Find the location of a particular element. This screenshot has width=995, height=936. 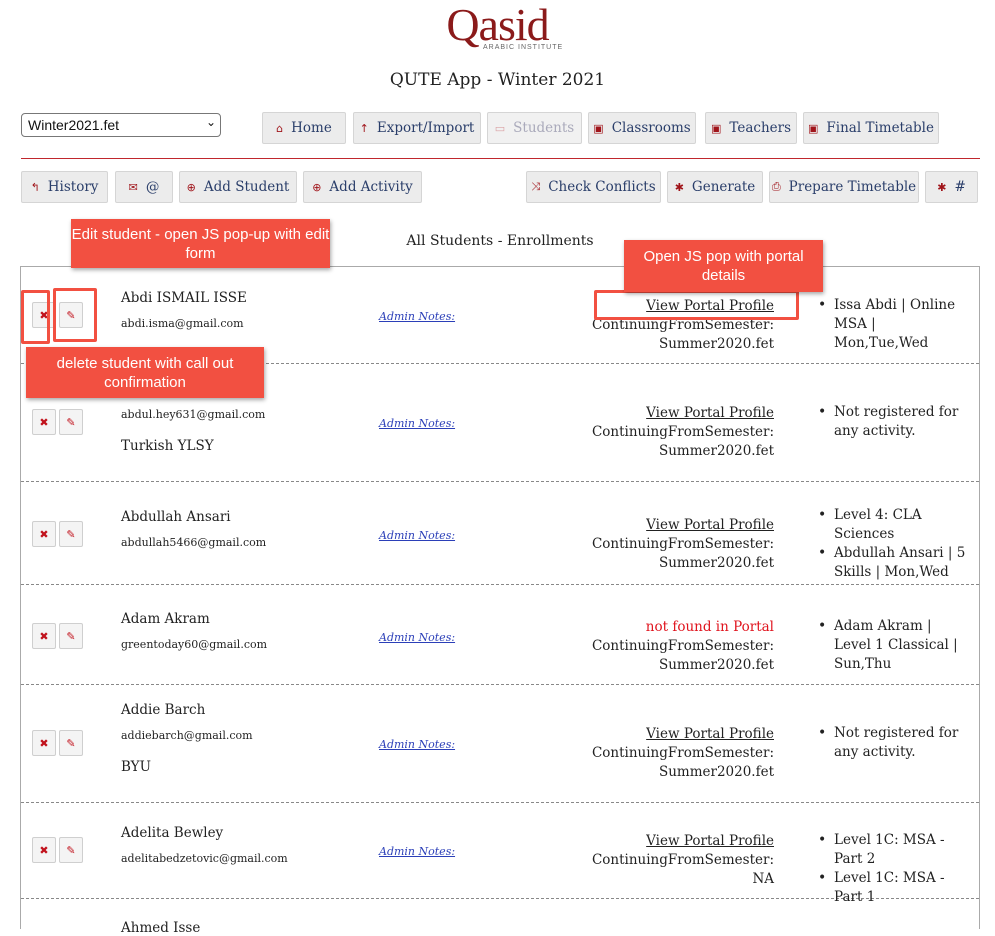

plus-circle-icon: ⊕ is located at coordinates (317, 187).